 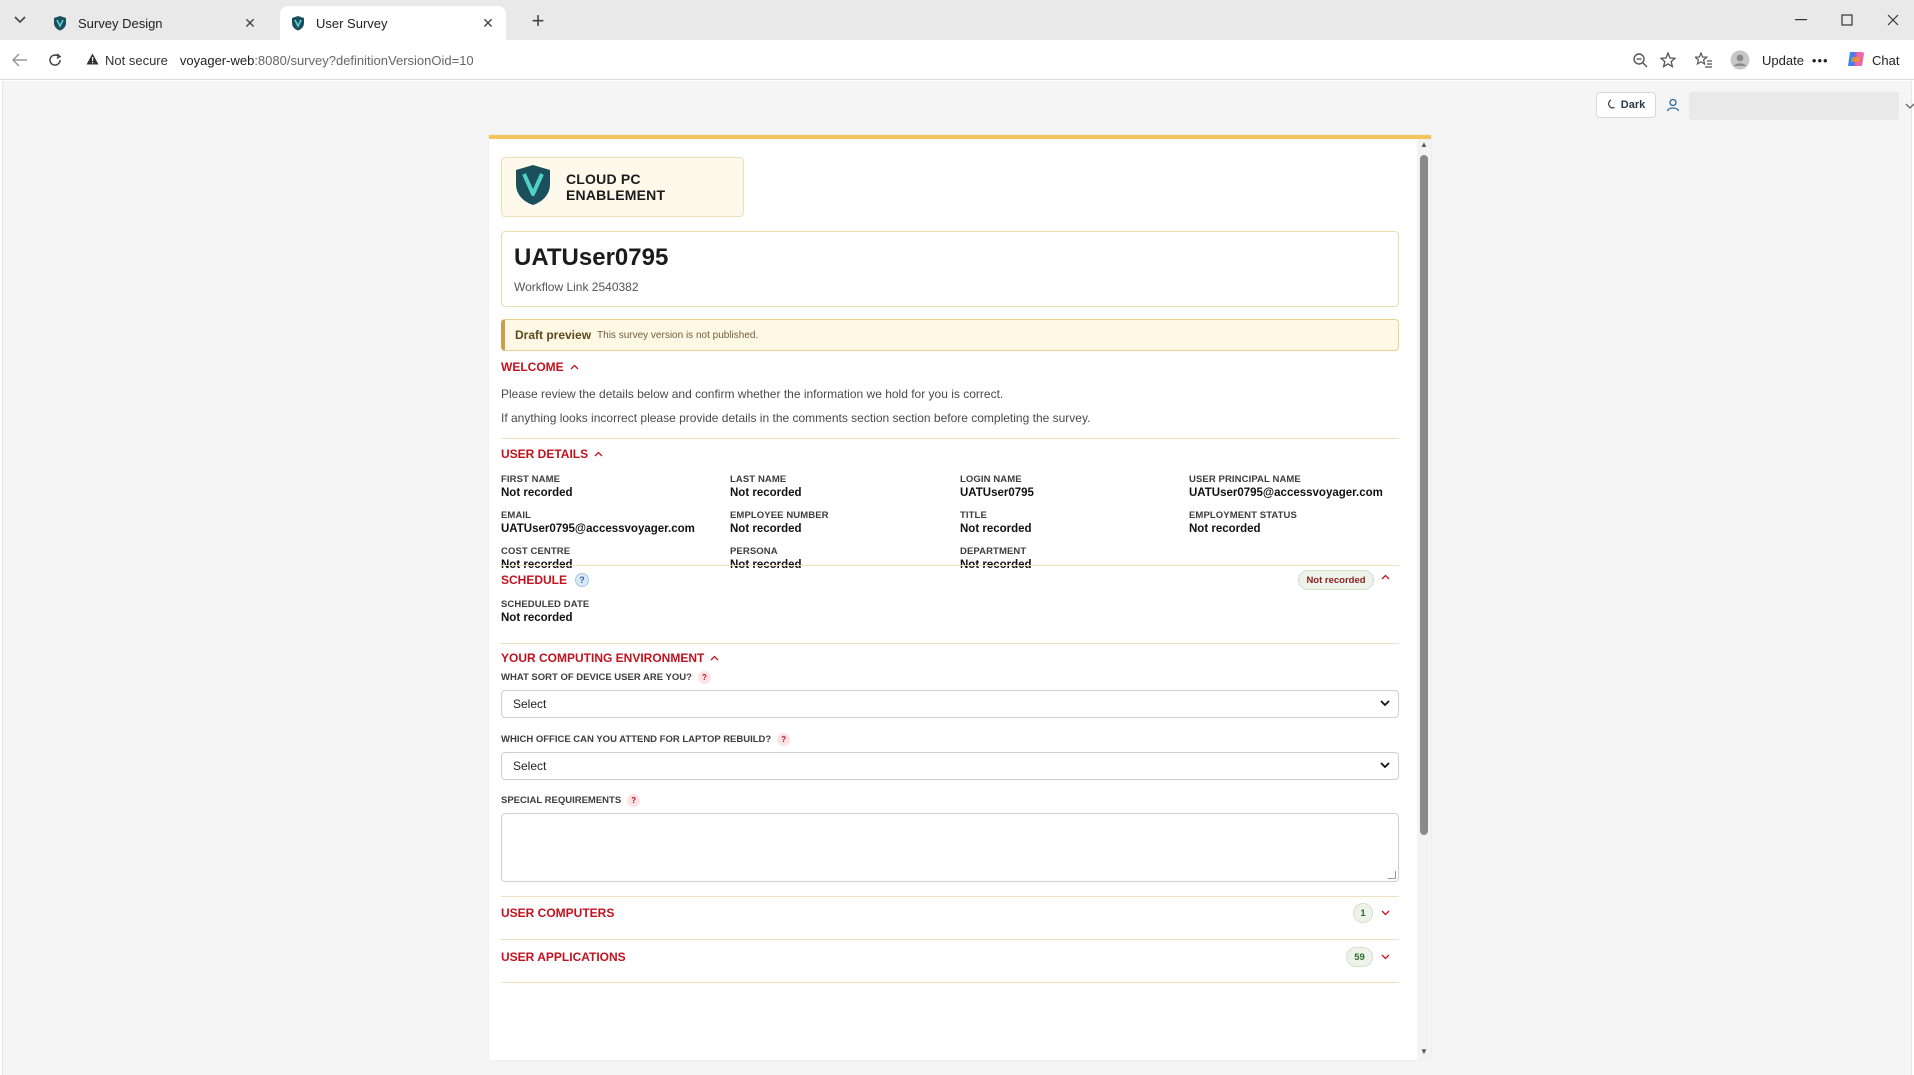 I want to click on security-label: Not secure, so click(x=136, y=60).